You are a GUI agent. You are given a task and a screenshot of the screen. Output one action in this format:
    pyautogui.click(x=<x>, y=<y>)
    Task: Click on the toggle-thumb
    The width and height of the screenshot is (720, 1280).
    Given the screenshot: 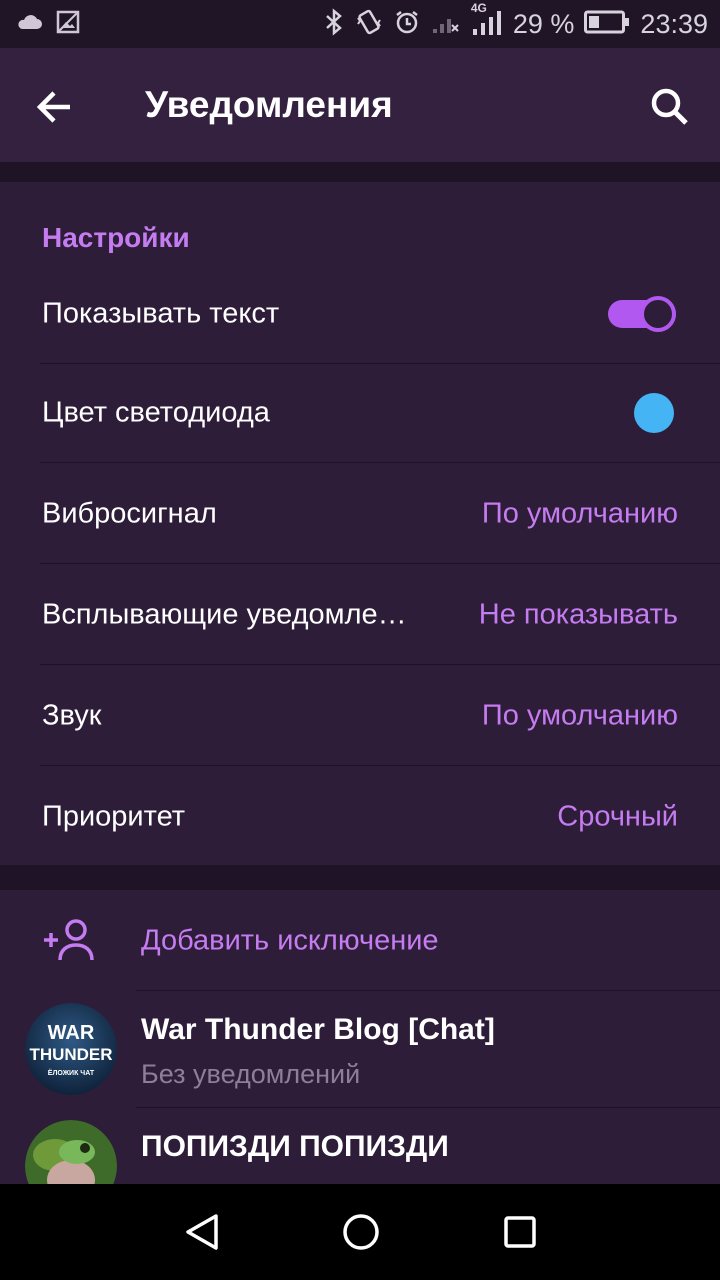 What is the action you would take?
    pyautogui.click(x=658, y=313)
    